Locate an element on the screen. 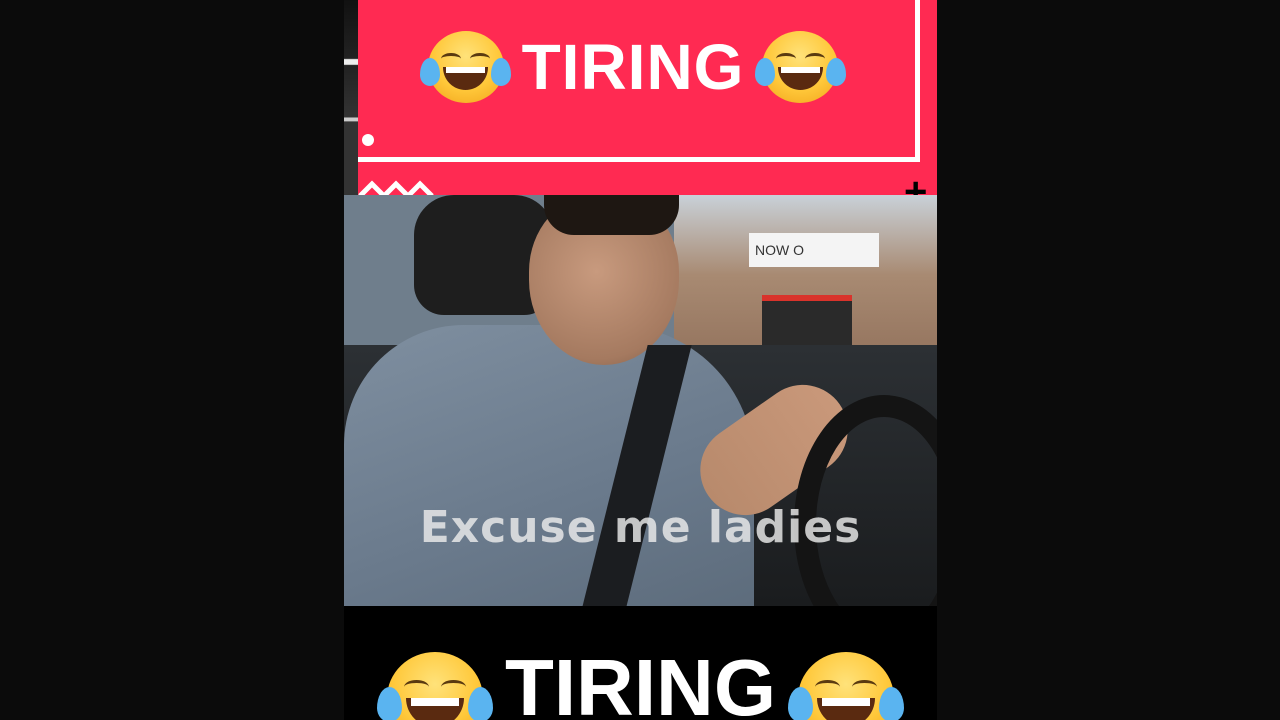 The width and height of the screenshot is (1280, 720). person-torso is located at coordinates (549, 465).